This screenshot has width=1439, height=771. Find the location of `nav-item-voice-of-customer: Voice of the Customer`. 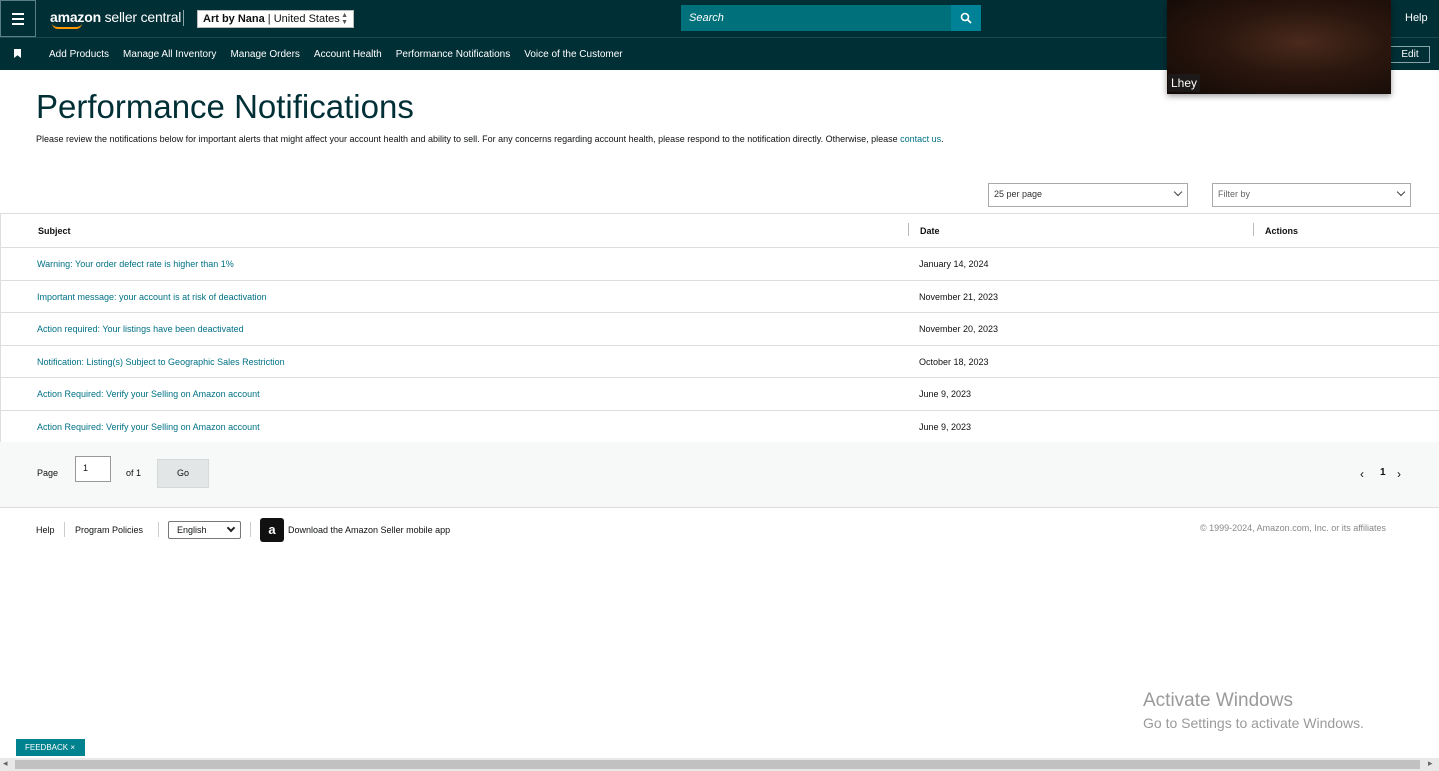

nav-item-voice-of-customer: Voice of the Customer is located at coordinates (573, 54).